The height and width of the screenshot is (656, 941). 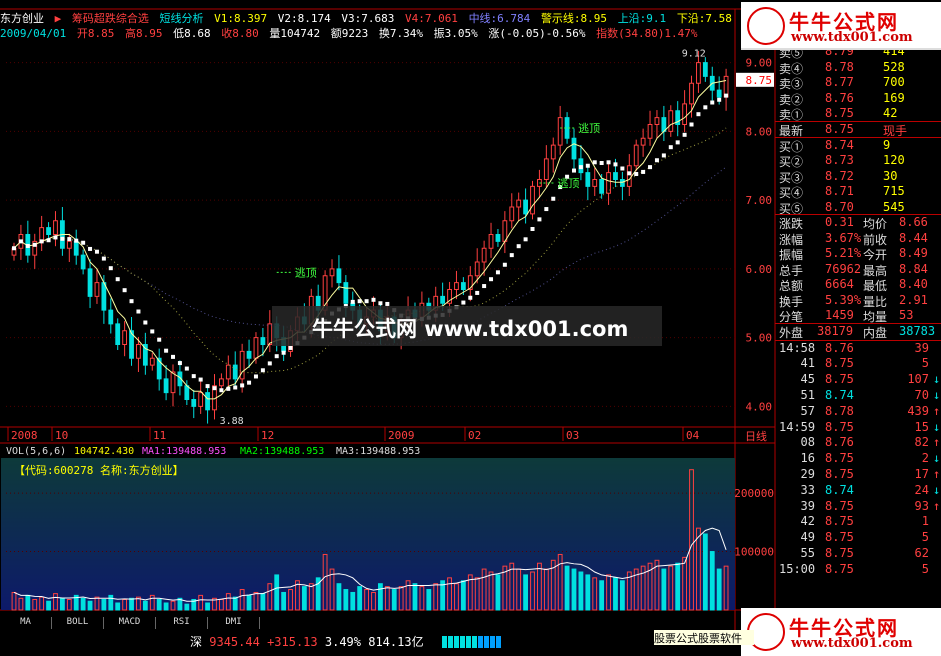 I want to click on cow-logo-icon, so click(x=766, y=26).